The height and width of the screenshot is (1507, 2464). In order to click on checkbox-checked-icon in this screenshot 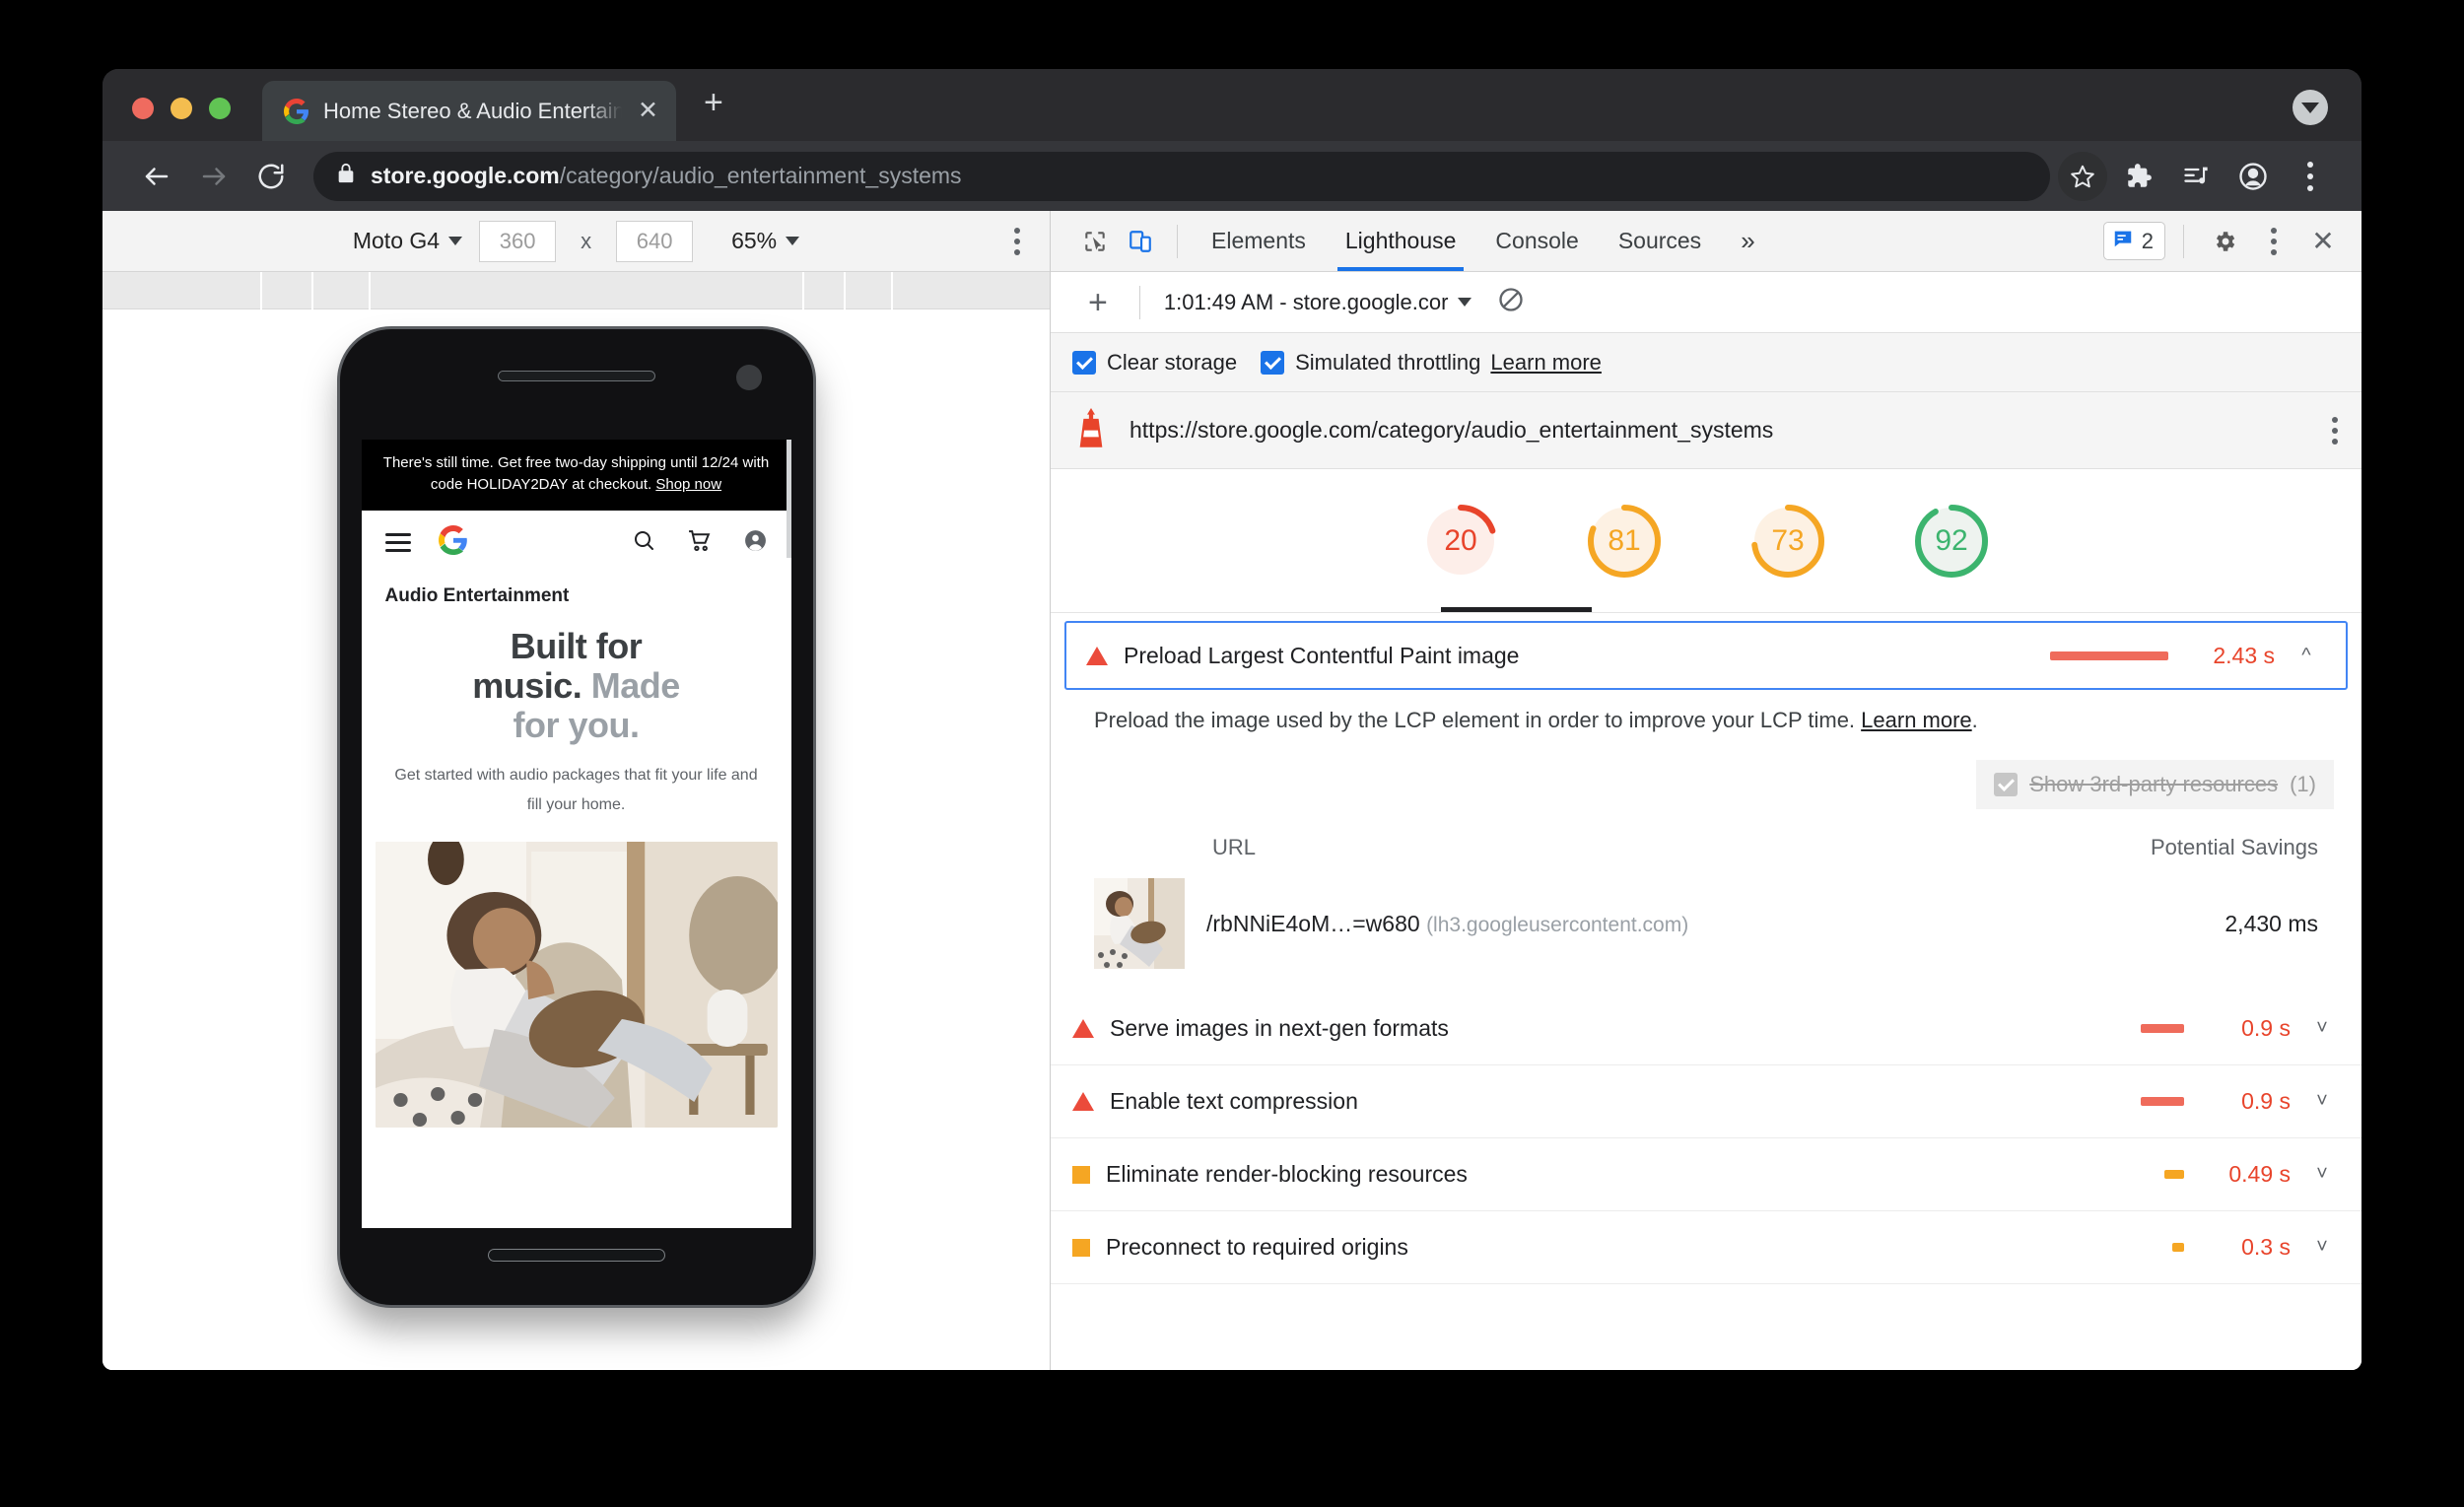, I will do `click(1273, 362)`.